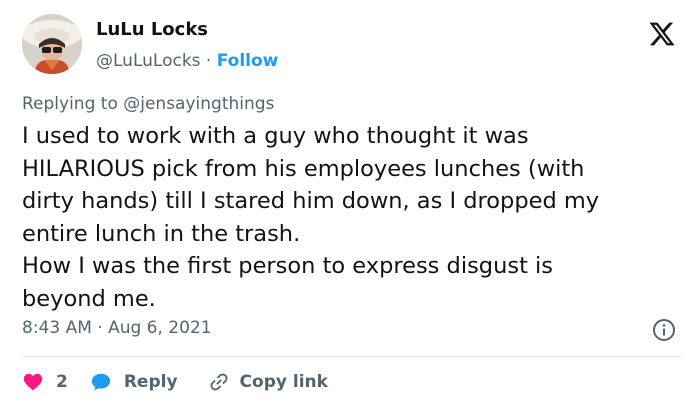 The height and width of the screenshot is (410, 700). Describe the element at coordinates (187, 46) in the screenshot. I see `author-block: LuLu Locks @LuLuLocks · Follow` at that location.